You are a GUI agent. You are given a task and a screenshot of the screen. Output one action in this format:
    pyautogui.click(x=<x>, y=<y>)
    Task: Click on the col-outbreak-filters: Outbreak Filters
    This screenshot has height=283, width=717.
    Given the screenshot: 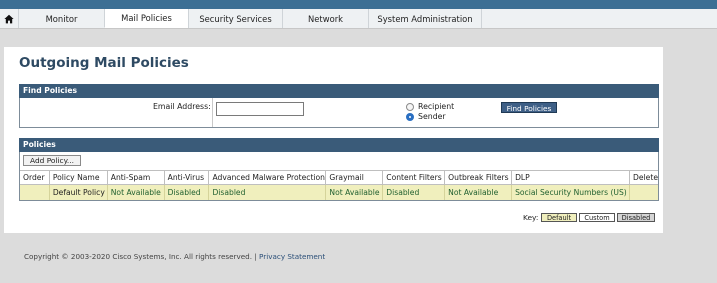 What is the action you would take?
    pyautogui.click(x=478, y=177)
    